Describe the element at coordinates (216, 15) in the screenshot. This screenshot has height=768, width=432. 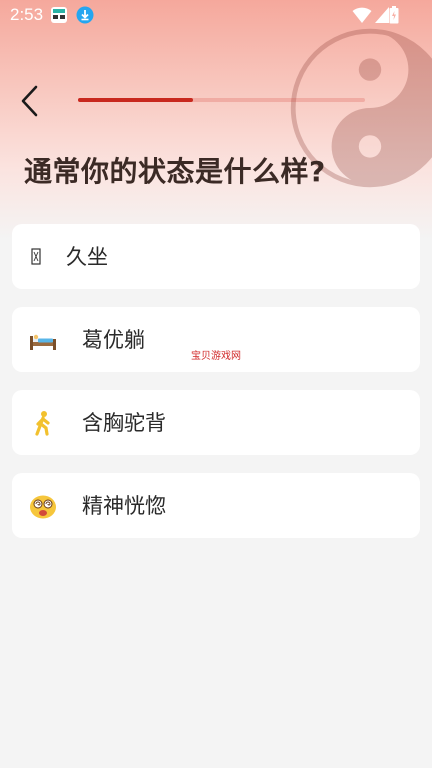
I see `status-bar: 2:53` at that location.